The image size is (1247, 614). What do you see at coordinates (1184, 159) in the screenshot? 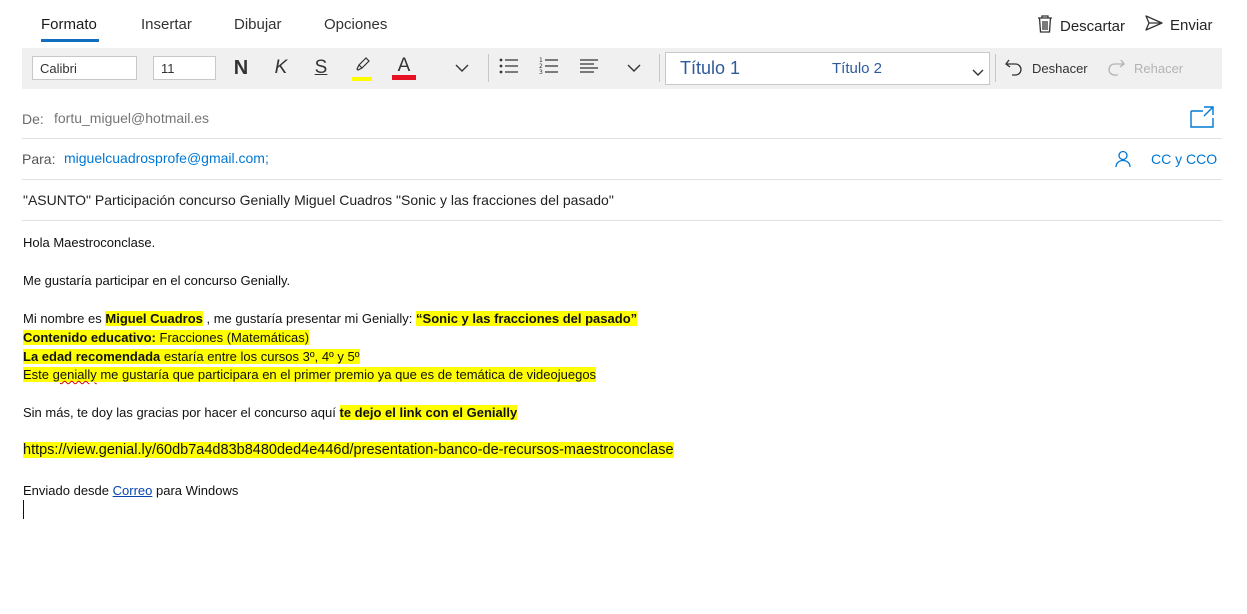
I see `cc-bcc-button: CC y CCO` at bounding box center [1184, 159].